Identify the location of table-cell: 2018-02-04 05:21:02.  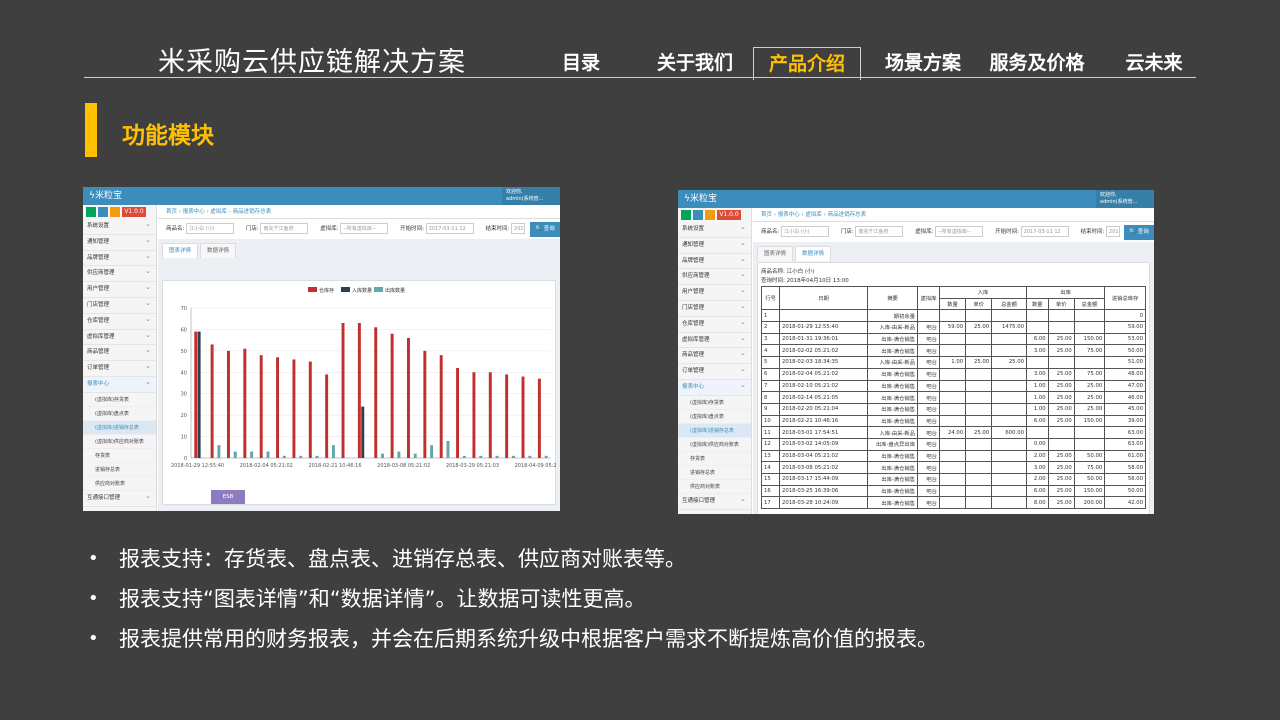
(823, 374).